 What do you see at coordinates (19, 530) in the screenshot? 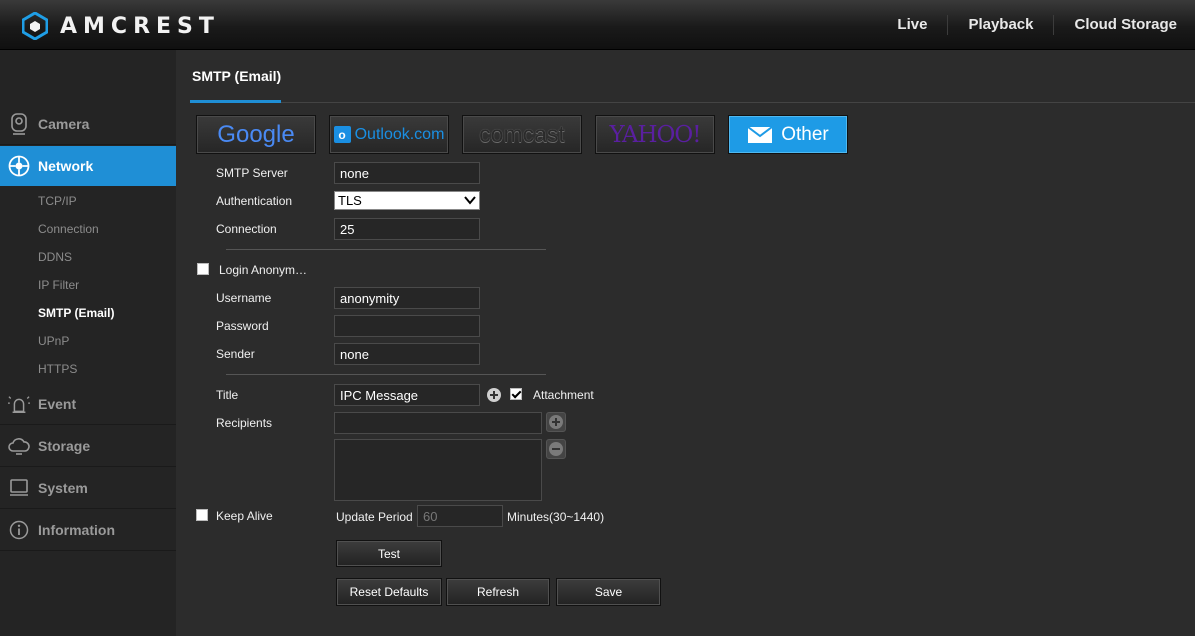
I see `info-icon` at bounding box center [19, 530].